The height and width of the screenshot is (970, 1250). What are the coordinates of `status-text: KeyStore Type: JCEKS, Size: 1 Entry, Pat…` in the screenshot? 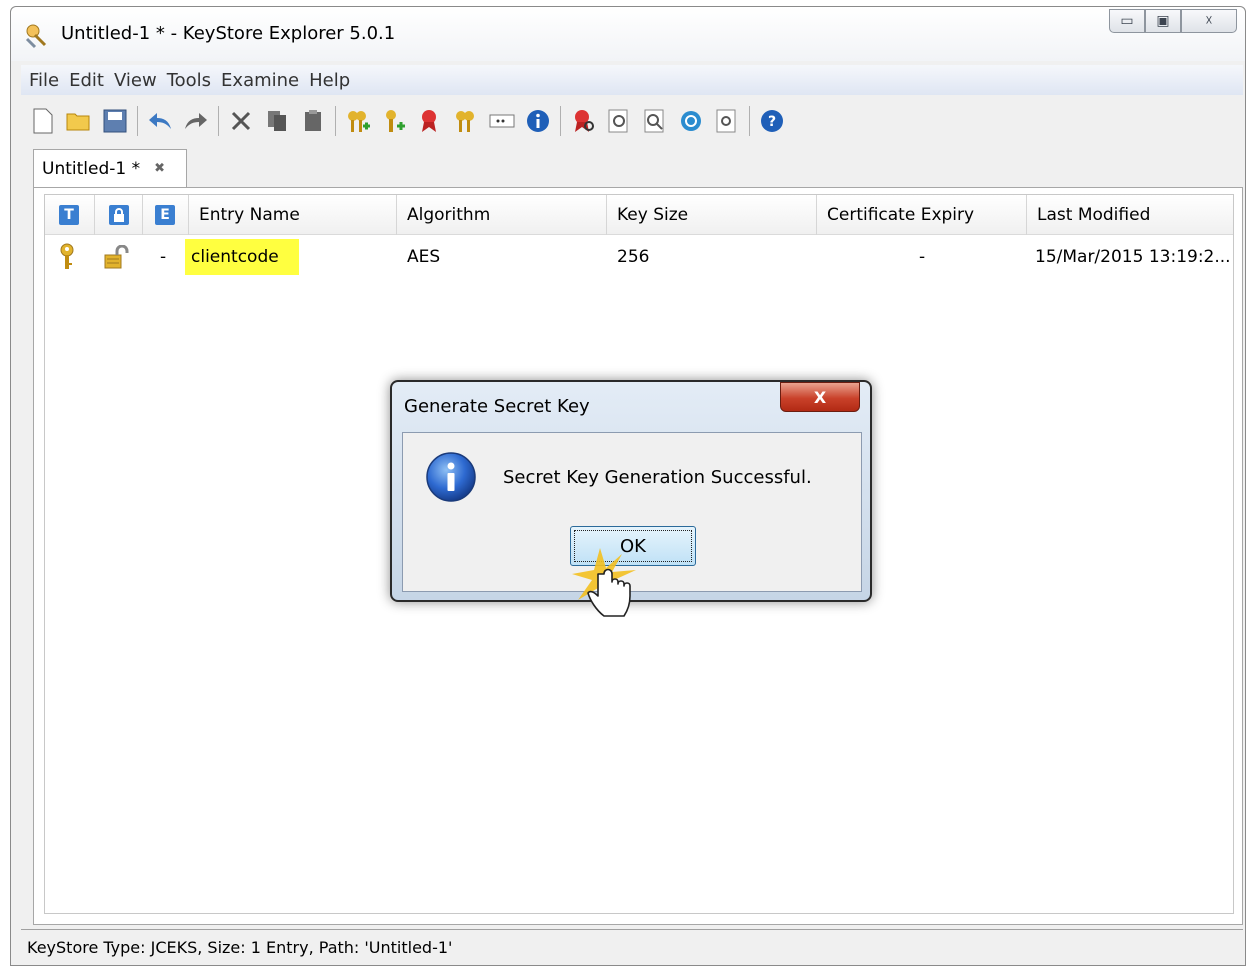 It's located at (240, 947).